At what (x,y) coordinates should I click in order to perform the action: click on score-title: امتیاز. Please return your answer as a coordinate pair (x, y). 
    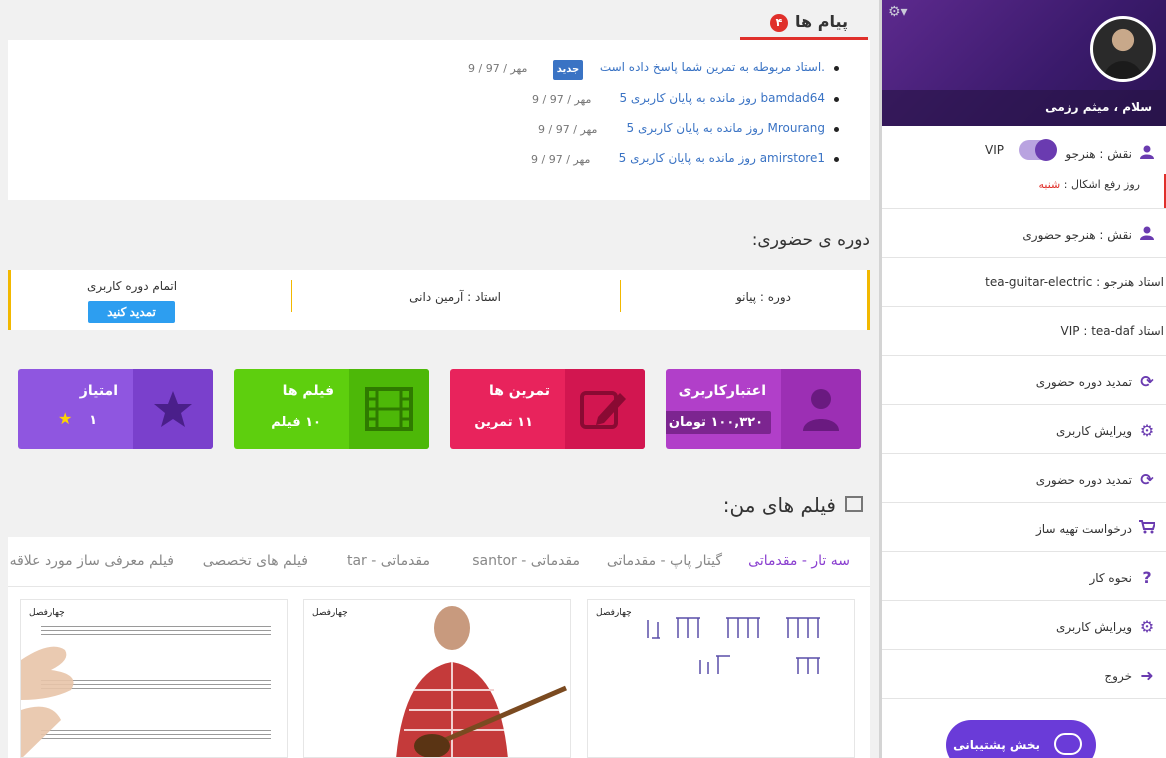
    Looking at the image, I should click on (98, 391).